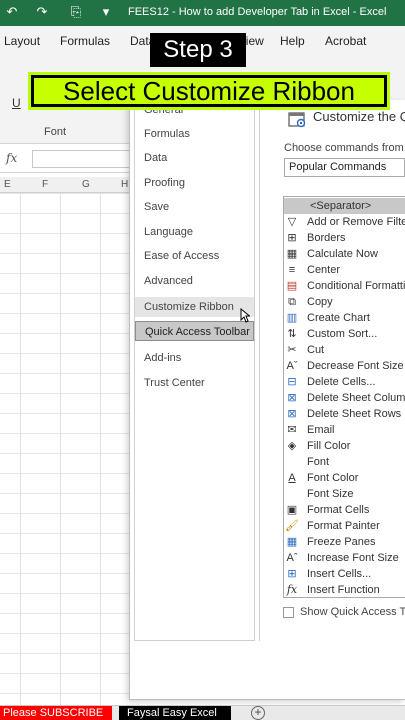  I want to click on form-icon: ⎘, so click(76, 12).